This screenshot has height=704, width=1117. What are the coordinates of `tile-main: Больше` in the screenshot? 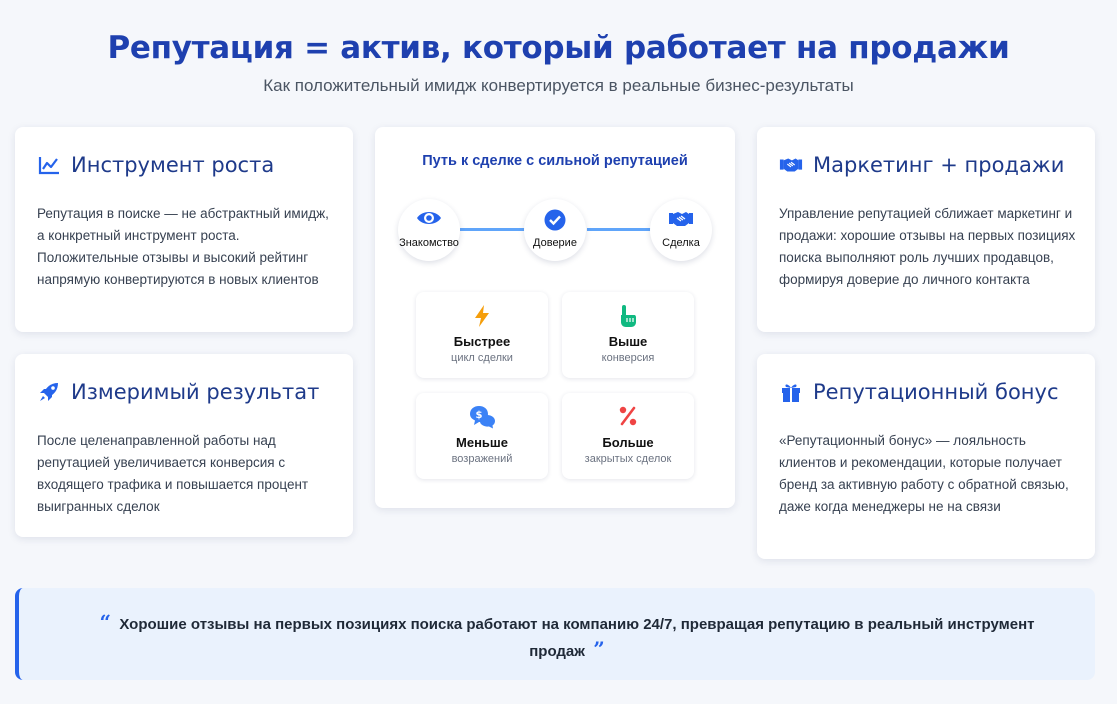 It's located at (628, 442).